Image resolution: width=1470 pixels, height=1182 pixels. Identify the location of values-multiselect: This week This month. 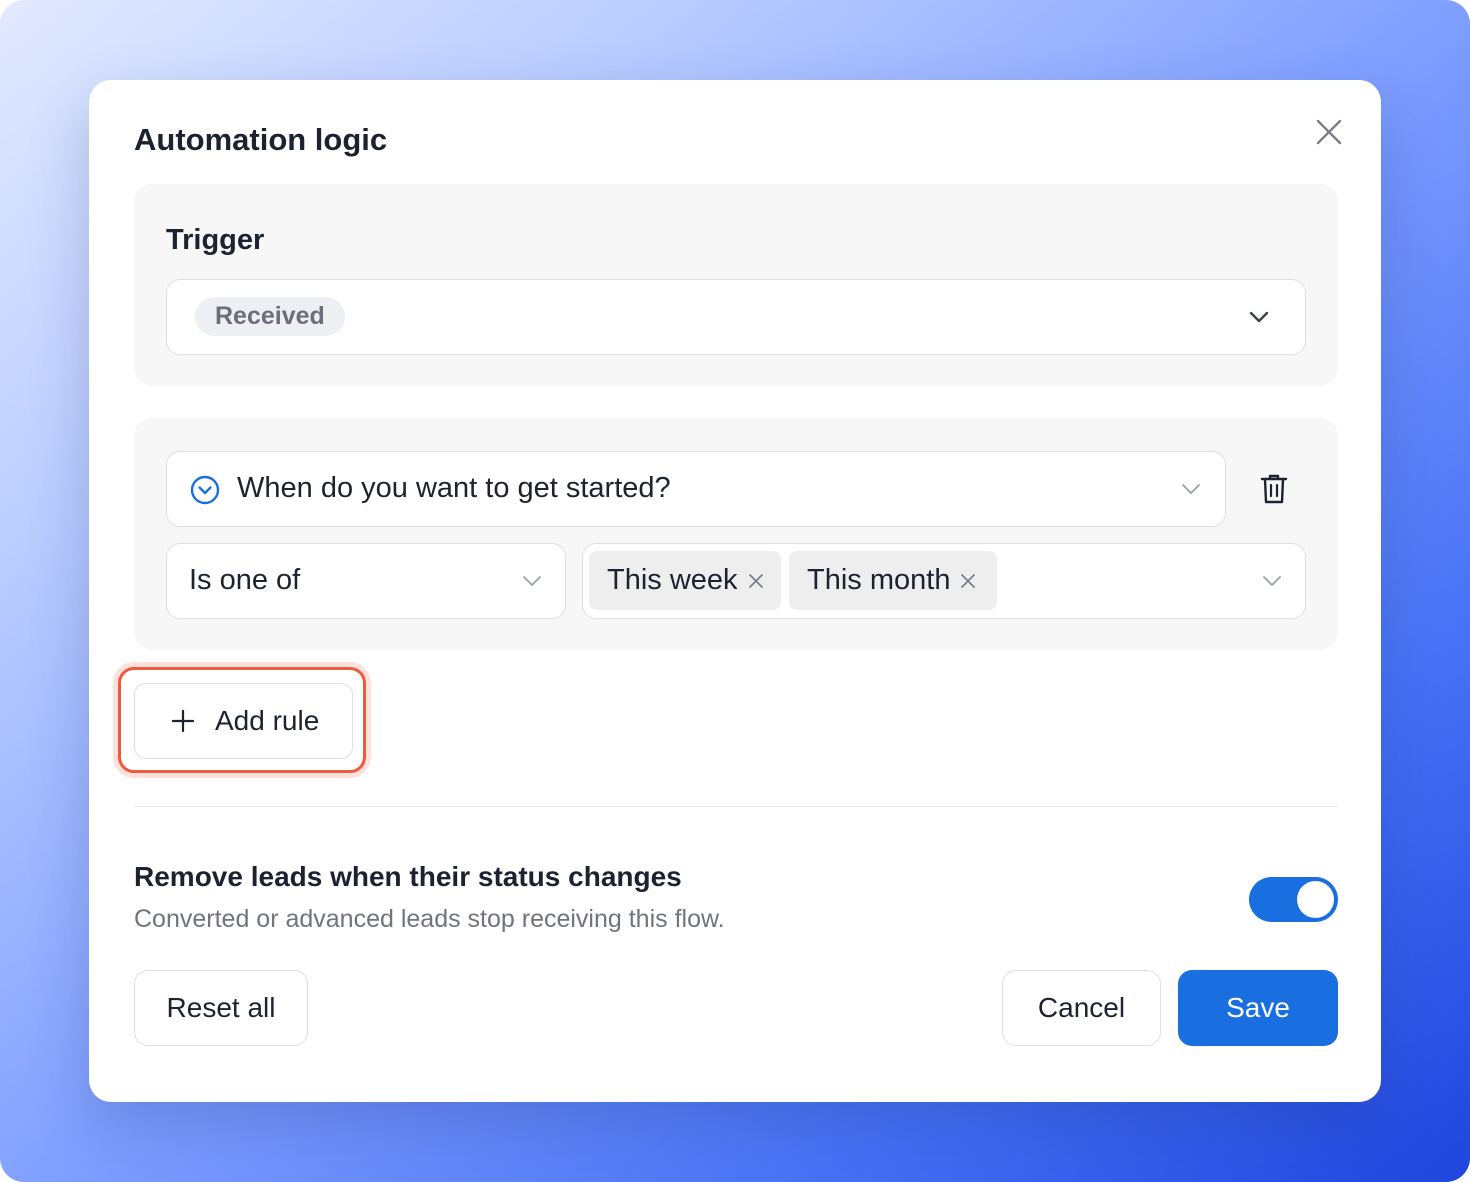
(944, 581).